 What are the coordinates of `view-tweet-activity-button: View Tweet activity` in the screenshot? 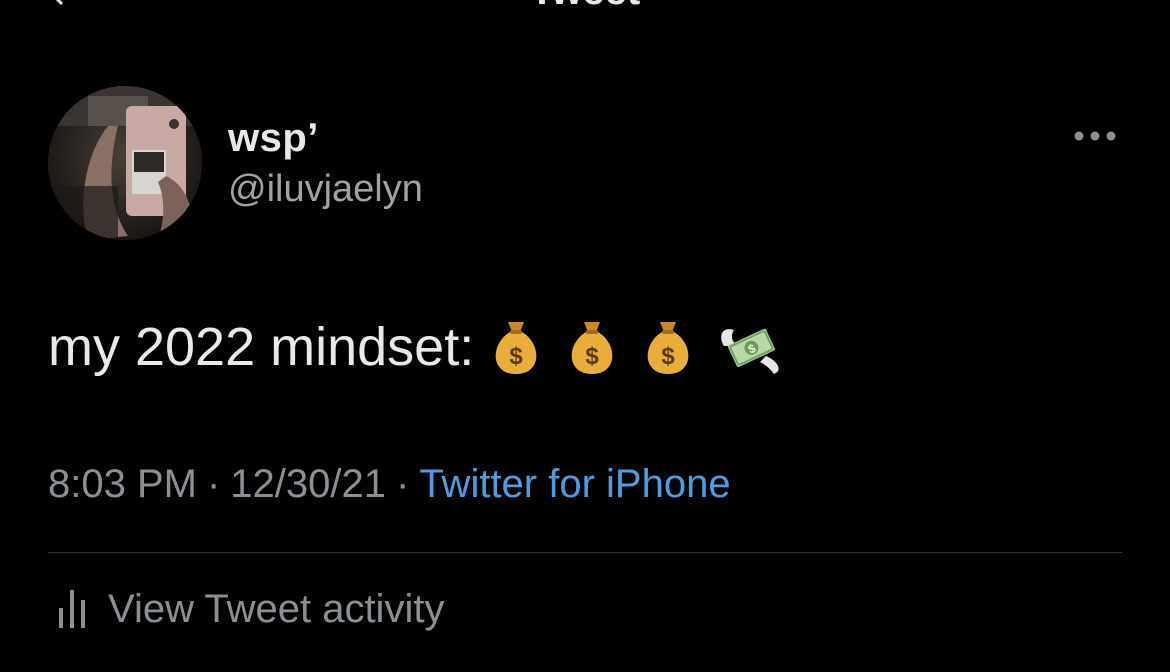 It's located at (250, 609).